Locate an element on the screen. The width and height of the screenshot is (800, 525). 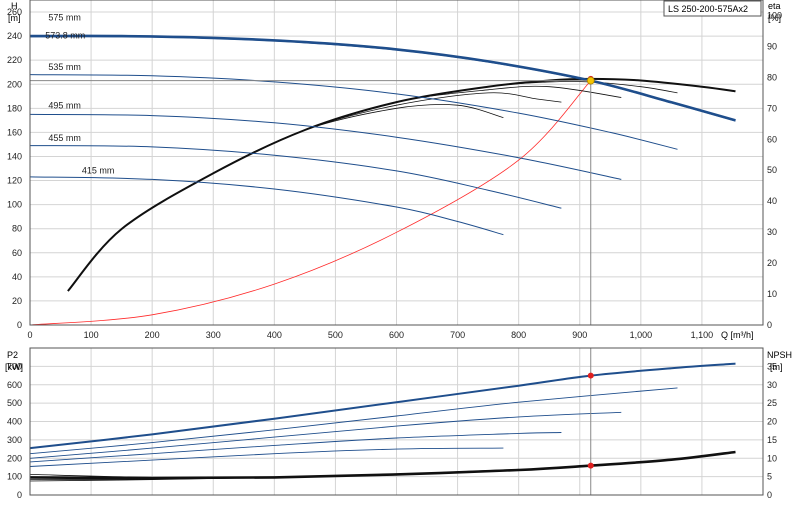
impeller-diameter-label: 575 mm is located at coordinates (64, 17).